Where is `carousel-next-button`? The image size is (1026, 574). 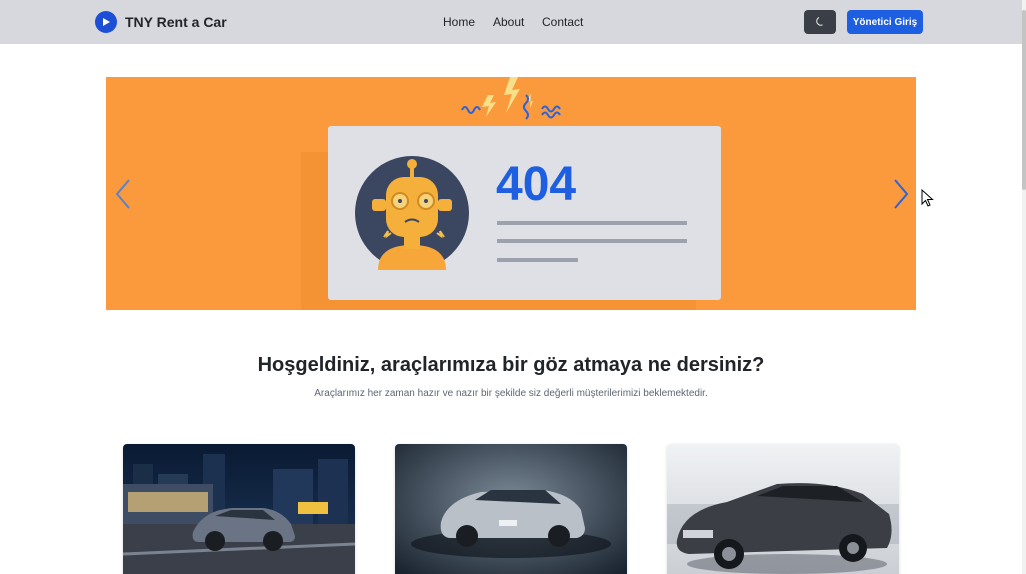 carousel-next-button is located at coordinates (900, 194).